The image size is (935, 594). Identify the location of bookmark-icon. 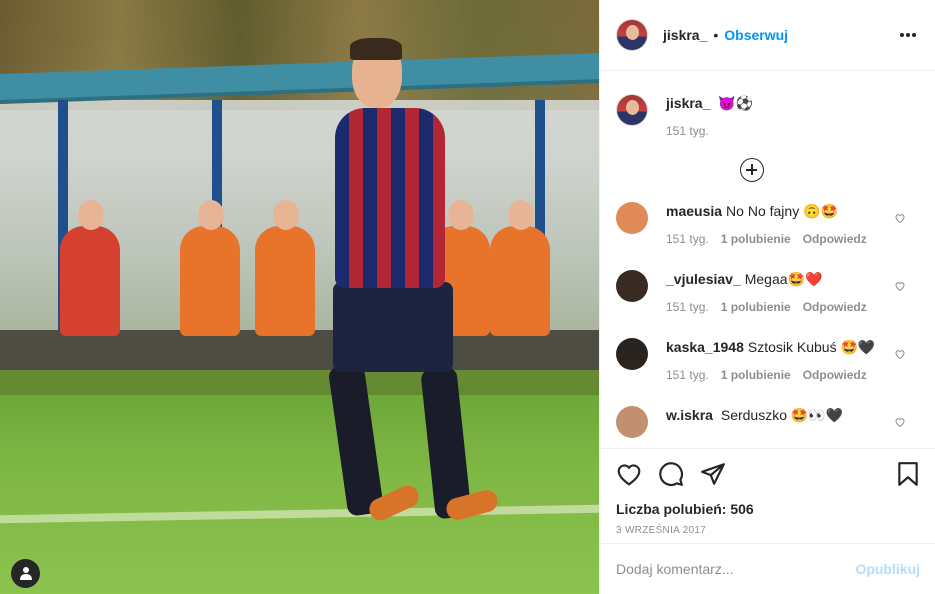
(908, 474).